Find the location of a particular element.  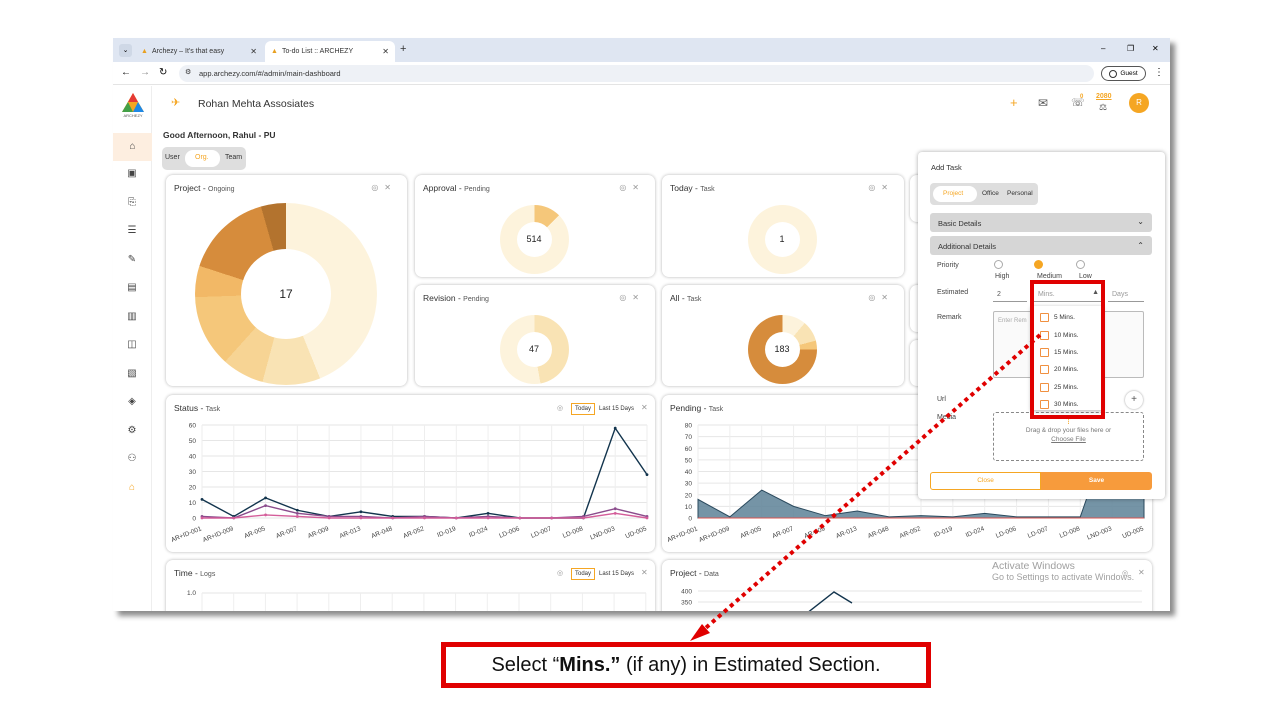

callout-pre: Select “ is located at coordinates (525, 664).